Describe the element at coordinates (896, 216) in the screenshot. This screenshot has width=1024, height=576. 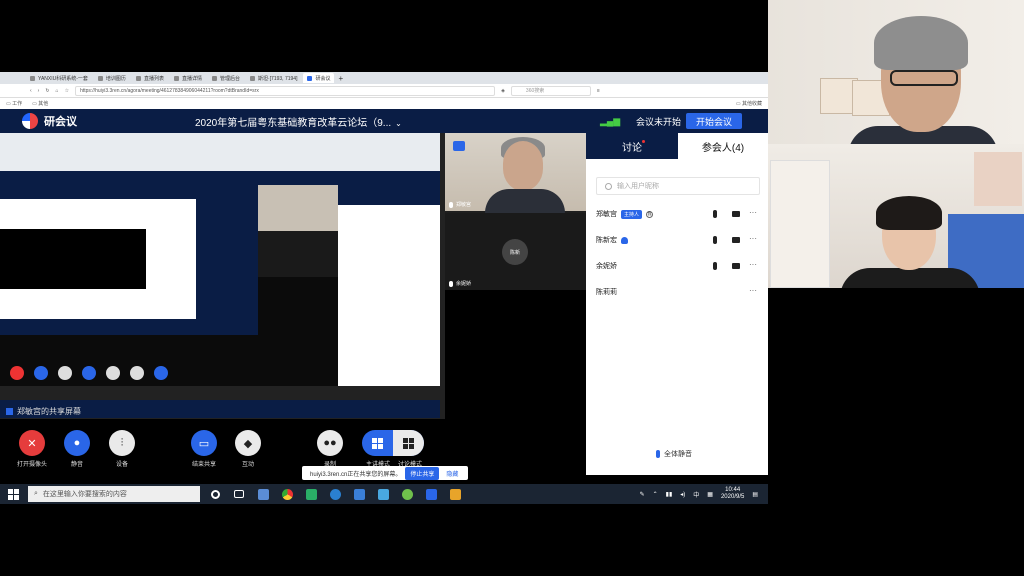
I see `webcam-feed` at that location.